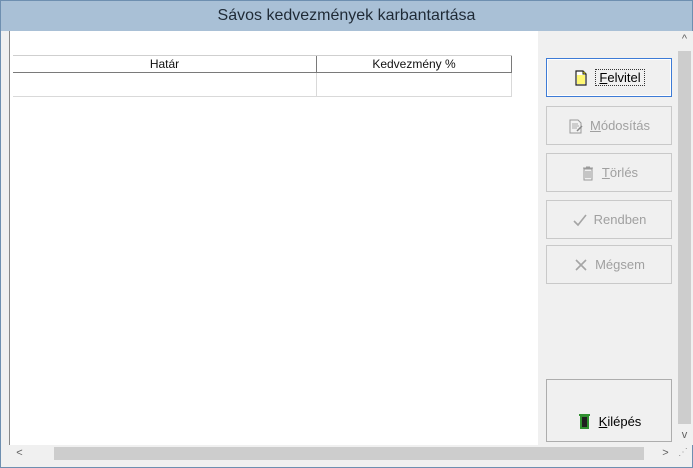 The height and width of the screenshot is (468, 693). I want to click on vertical-scrollbar: ^ v, so click(684, 238).